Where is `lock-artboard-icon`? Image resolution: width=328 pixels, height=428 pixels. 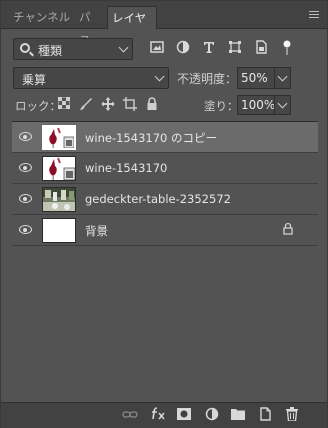
lock-artboard-icon is located at coordinates (130, 104).